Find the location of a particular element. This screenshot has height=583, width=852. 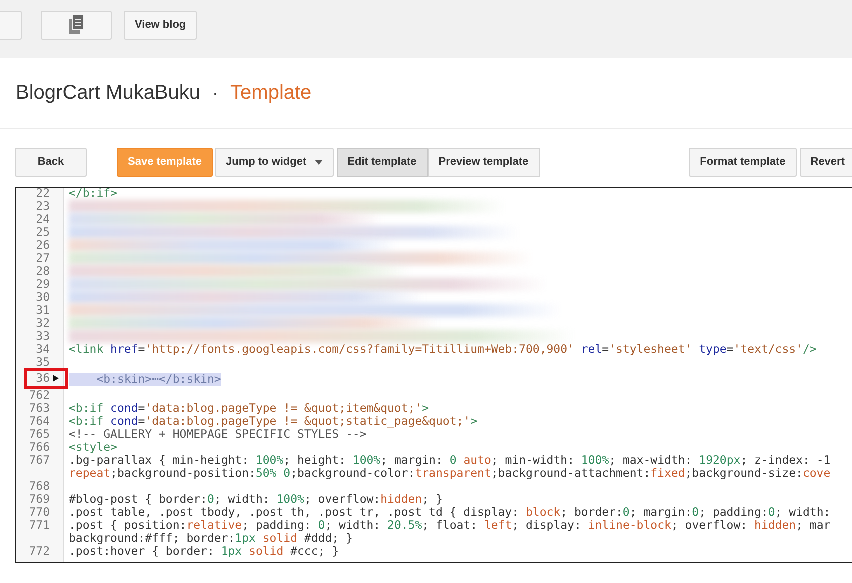

line-number: 769 is located at coordinates (39, 499).